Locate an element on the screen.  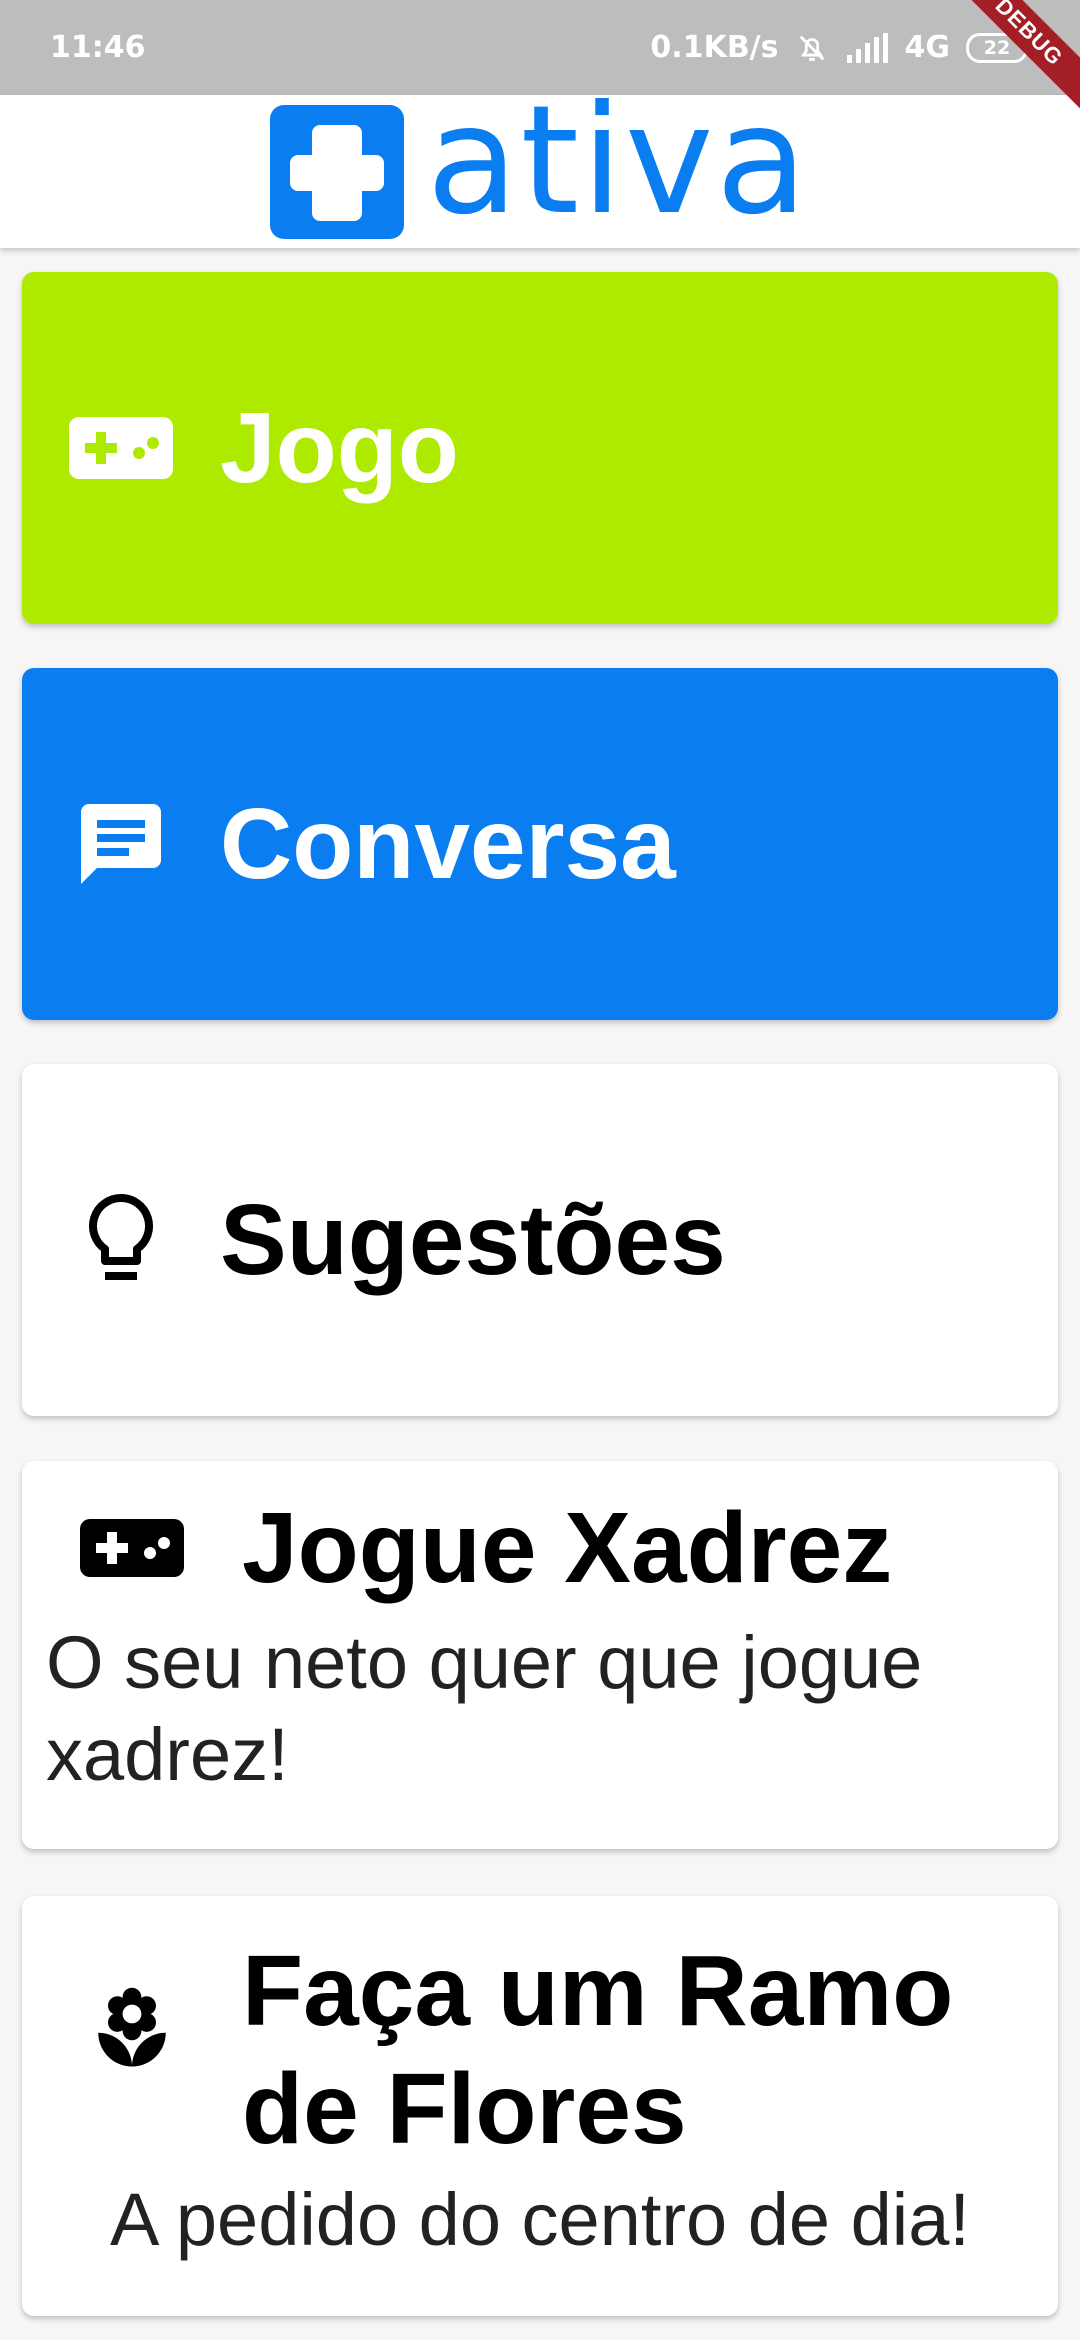
alarm-off-icon is located at coordinates (812, 48).